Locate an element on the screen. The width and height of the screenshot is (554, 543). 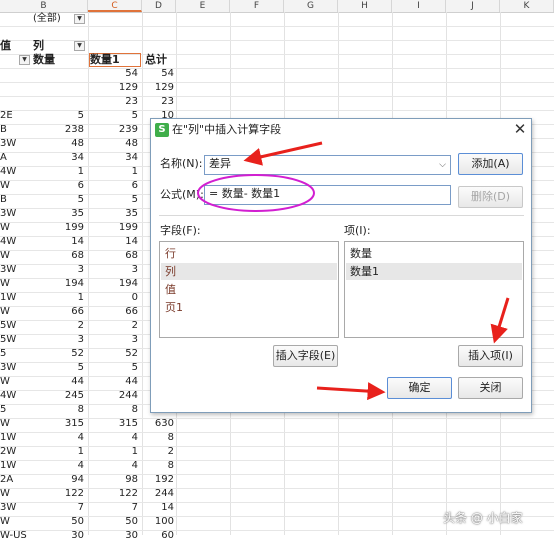
annotation-arrow-ok is located at coordinates (351, 391).